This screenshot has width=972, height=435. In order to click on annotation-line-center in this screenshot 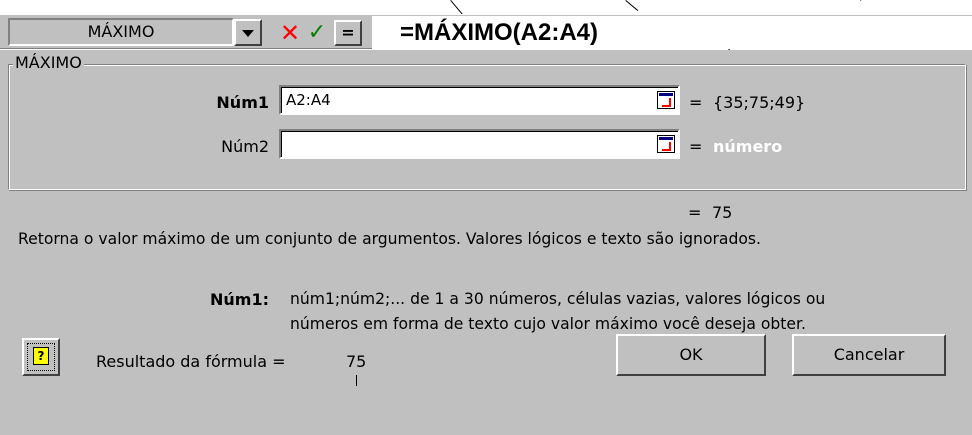, I will do `click(632, 6)`.